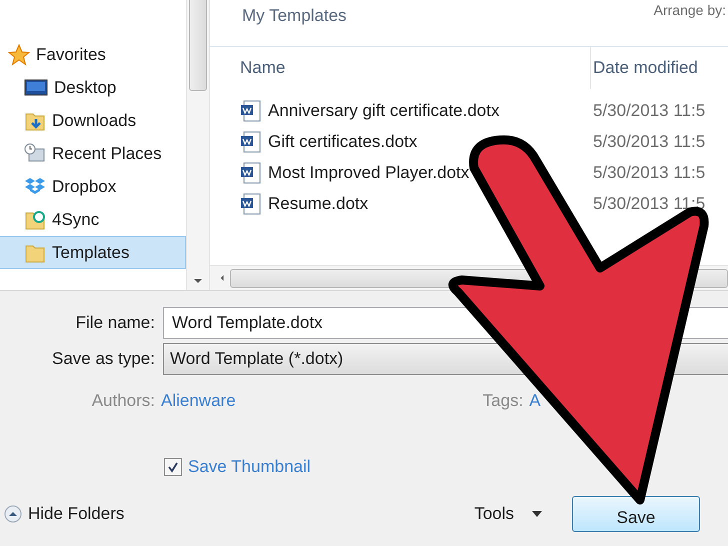  Describe the element at coordinates (35, 219) in the screenshot. I see `sync-folder-icon` at that location.